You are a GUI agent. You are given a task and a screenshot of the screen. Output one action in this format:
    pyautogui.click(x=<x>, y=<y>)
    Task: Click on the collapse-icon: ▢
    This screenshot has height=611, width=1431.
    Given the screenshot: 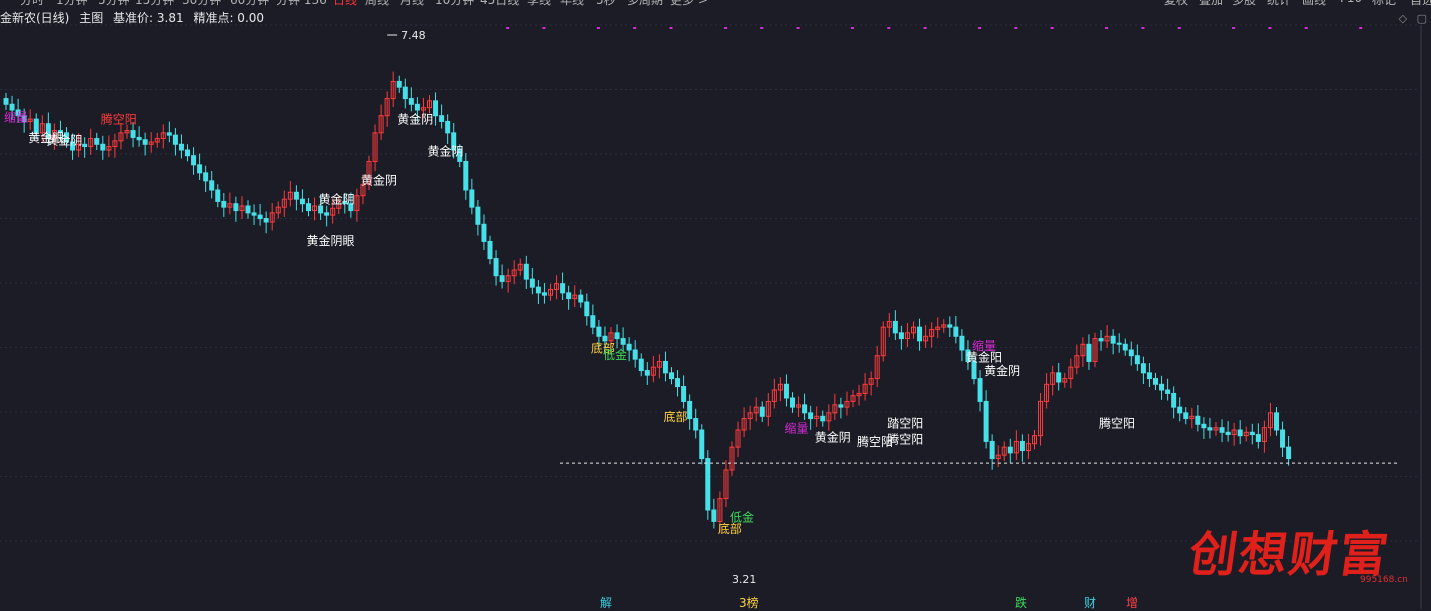 What is the action you would take?
    pyautogui.click(x=1422, y=18)
    